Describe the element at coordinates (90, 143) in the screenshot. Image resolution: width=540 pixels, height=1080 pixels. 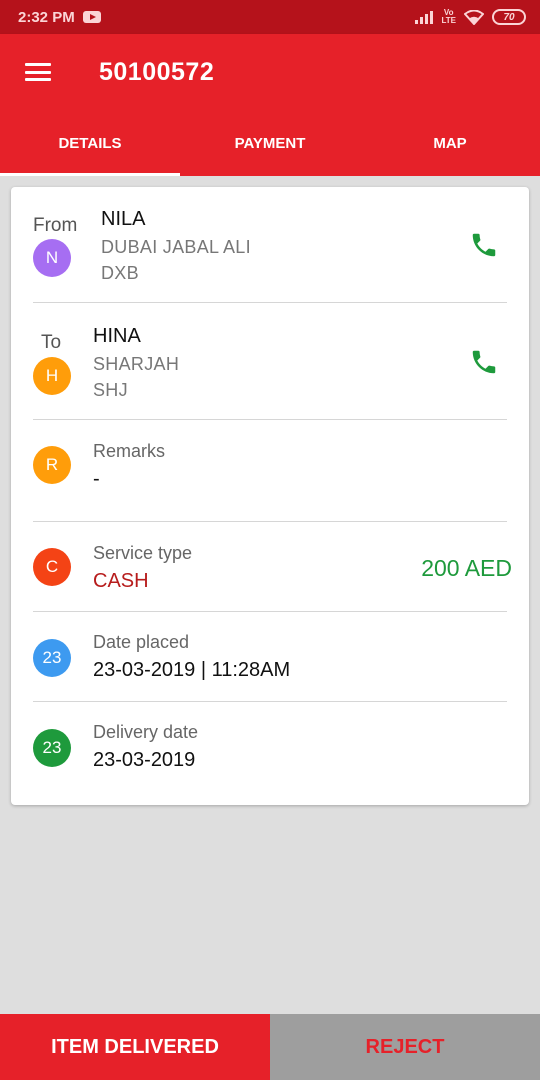
I see `tab-details: DETAILS` at that location.